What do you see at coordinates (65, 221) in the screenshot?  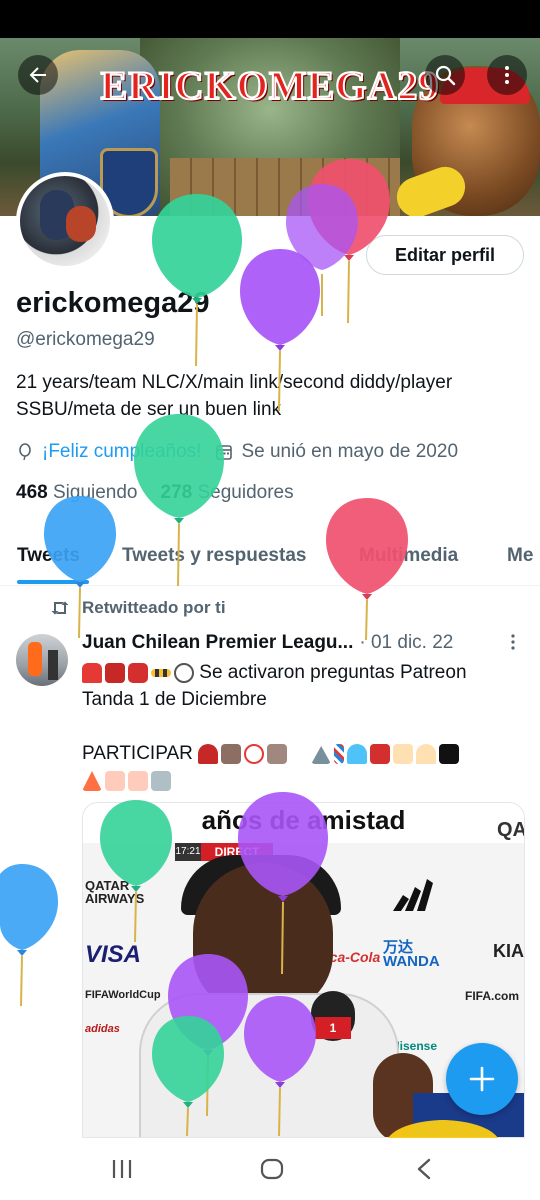 I see `profile-avatar` at bounding box center [65, 221].